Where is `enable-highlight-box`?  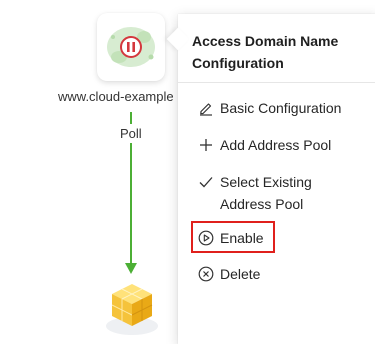 enable-highlight-box is located at coordinates (233, 237).